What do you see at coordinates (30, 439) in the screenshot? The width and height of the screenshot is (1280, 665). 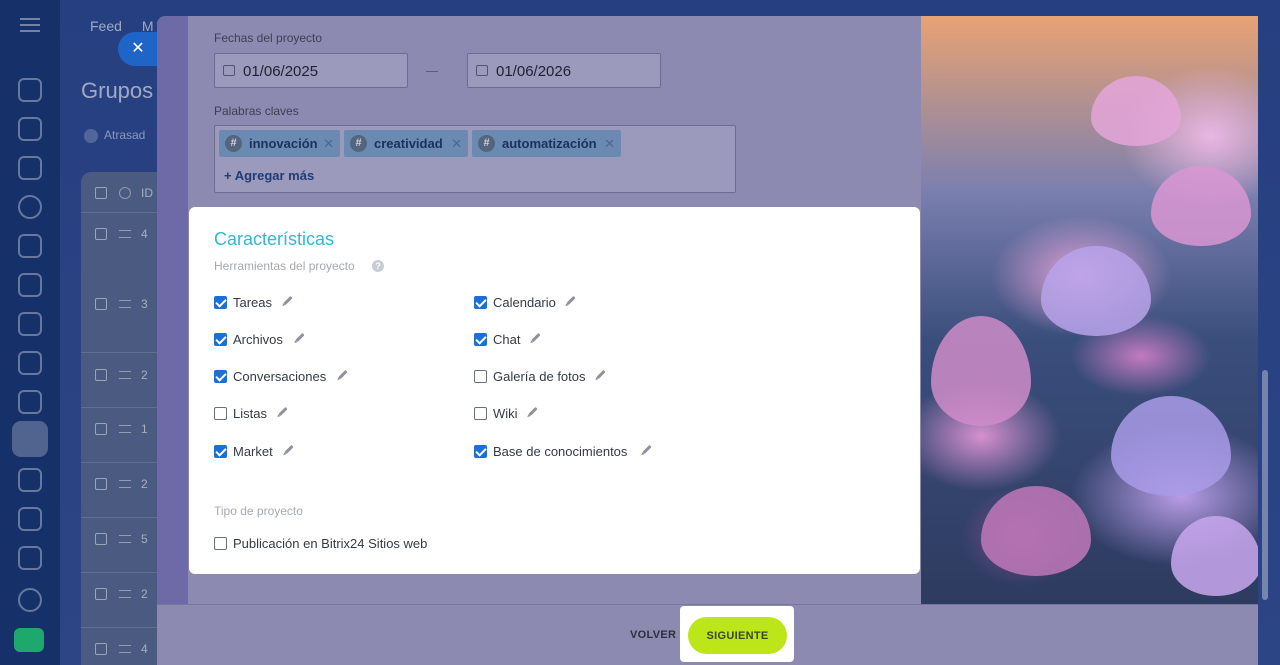 I see `groups-icon` at bounding box center [30, 439].